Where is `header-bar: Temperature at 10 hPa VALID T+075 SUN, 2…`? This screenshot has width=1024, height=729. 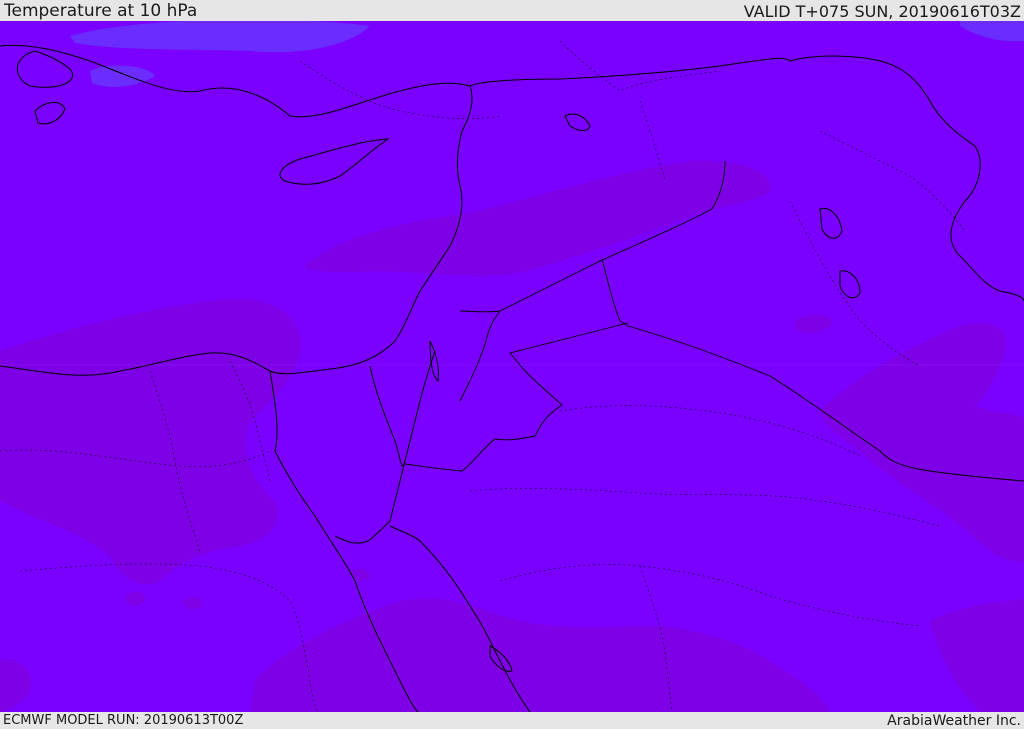 header-bar: Temperature at 10 hPa VALID T+075 SUN, 2… is located at coordinates (512, 10).